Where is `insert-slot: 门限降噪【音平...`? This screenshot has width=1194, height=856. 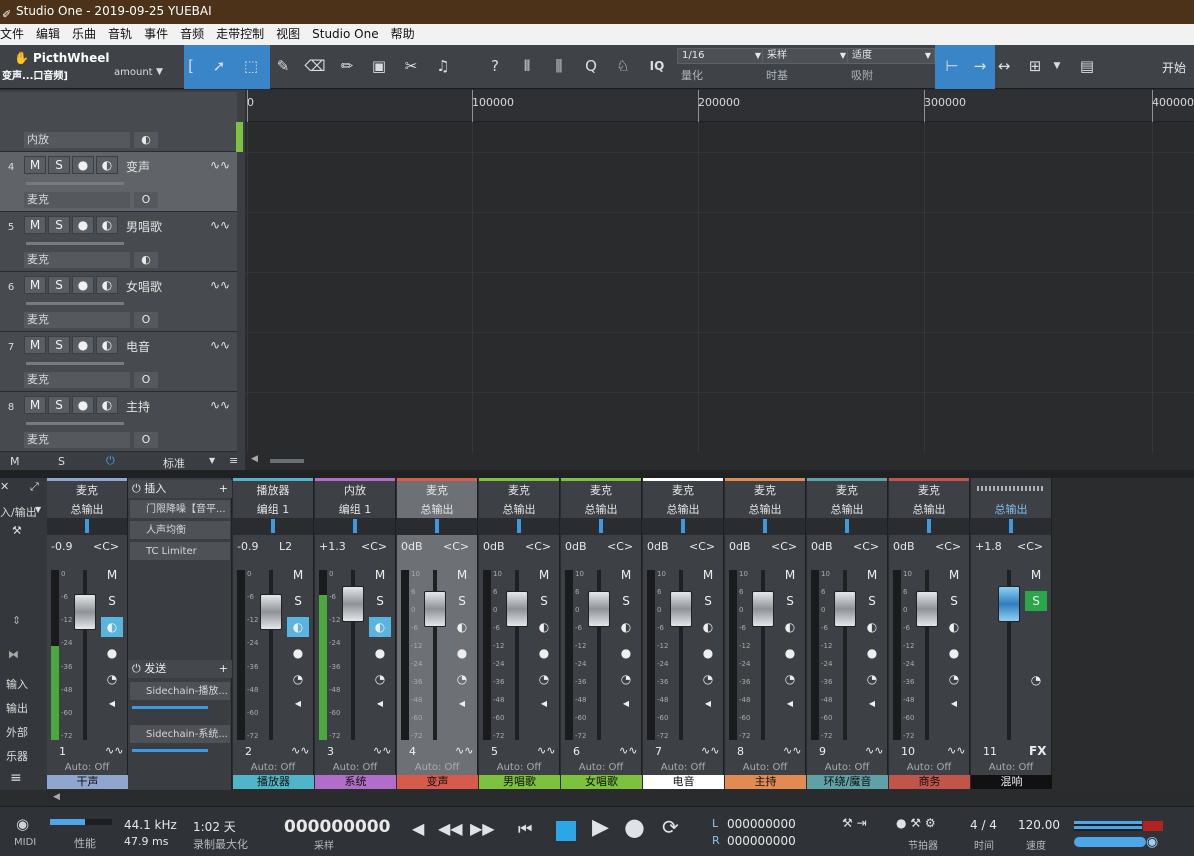 insert-slot: 门限降噪【音平... is located at coordinates (180, 509).